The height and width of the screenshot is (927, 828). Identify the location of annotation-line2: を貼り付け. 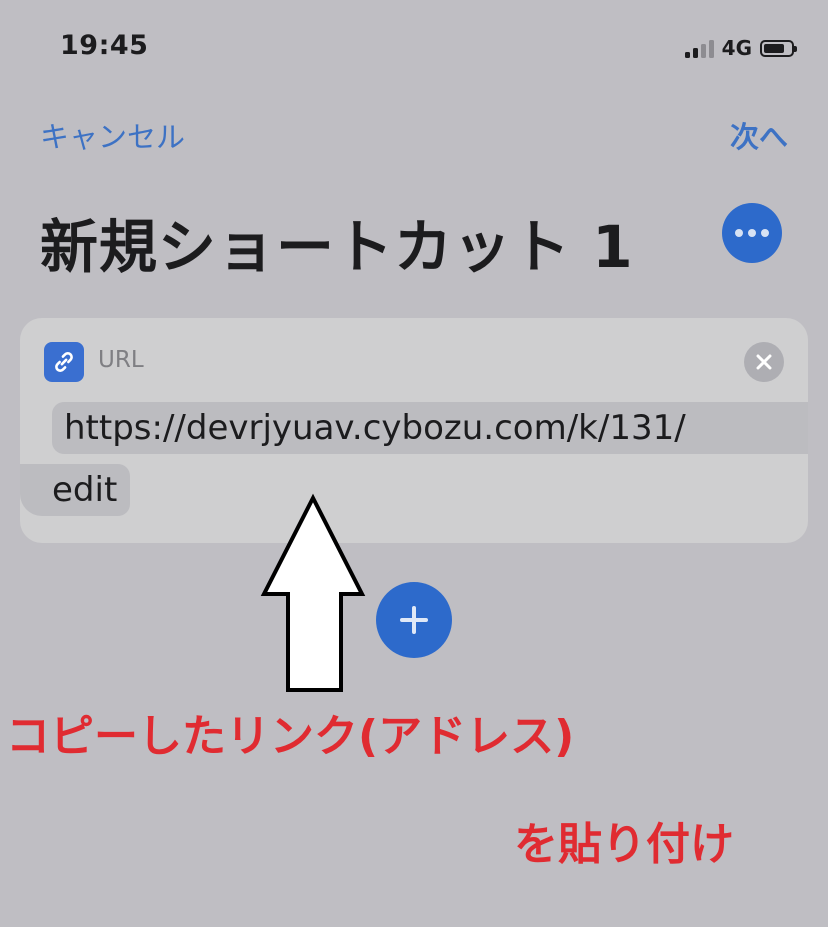
(624, 844).